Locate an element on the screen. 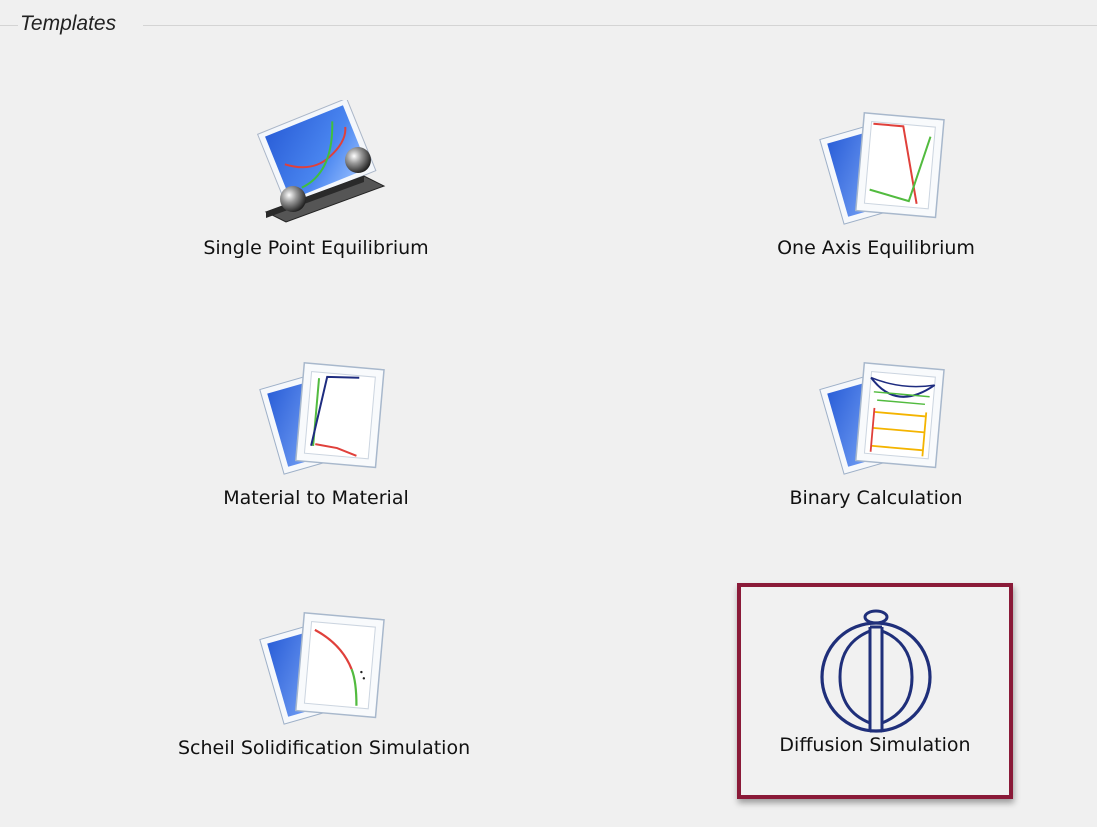 The width and height of the screenshot is (1097, 827). material-to-material-icon is located at coordinates (322, 418).